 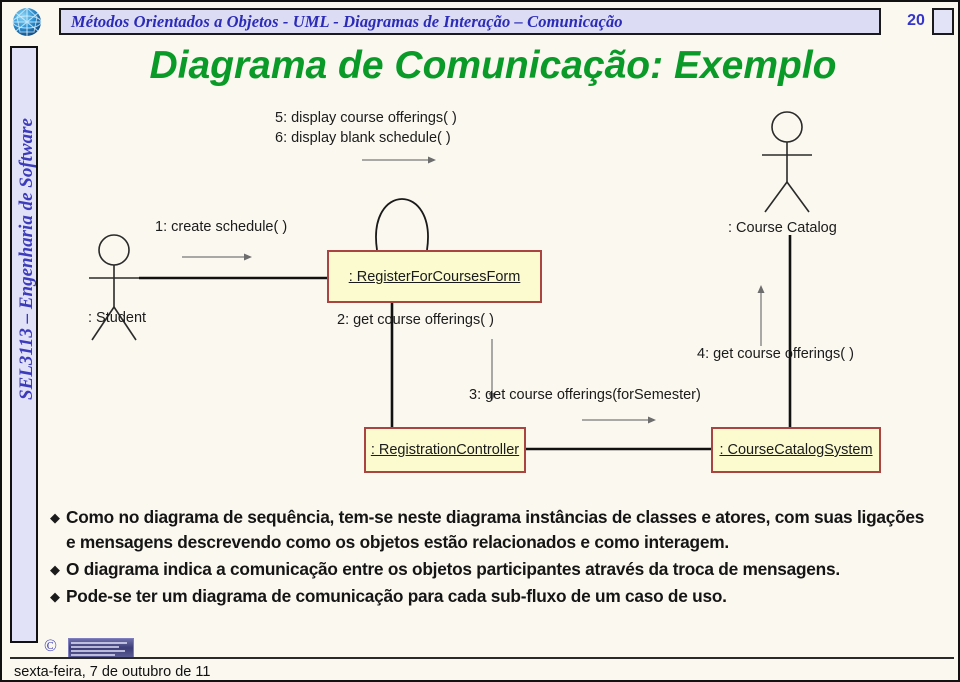 I want to click on arrow-message-3-right, so click(x=619, y=420).